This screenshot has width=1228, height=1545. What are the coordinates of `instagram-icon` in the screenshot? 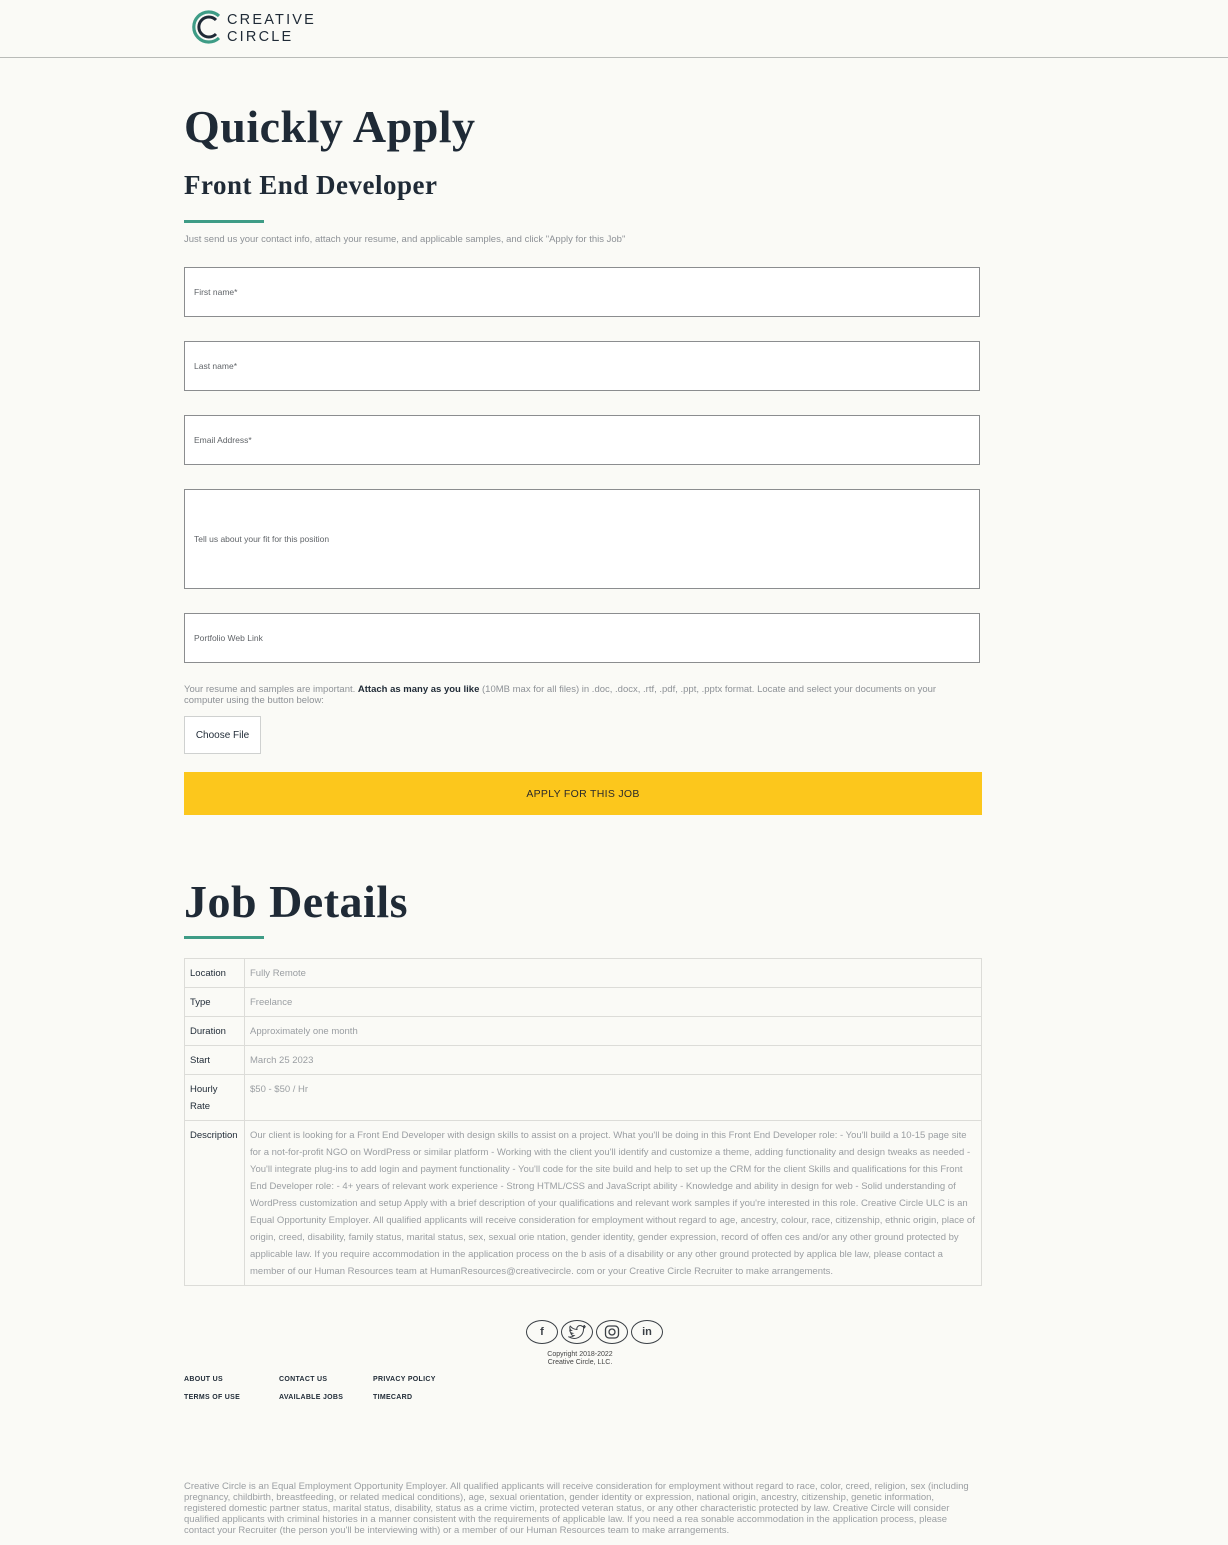 It's located at (612, 1332).